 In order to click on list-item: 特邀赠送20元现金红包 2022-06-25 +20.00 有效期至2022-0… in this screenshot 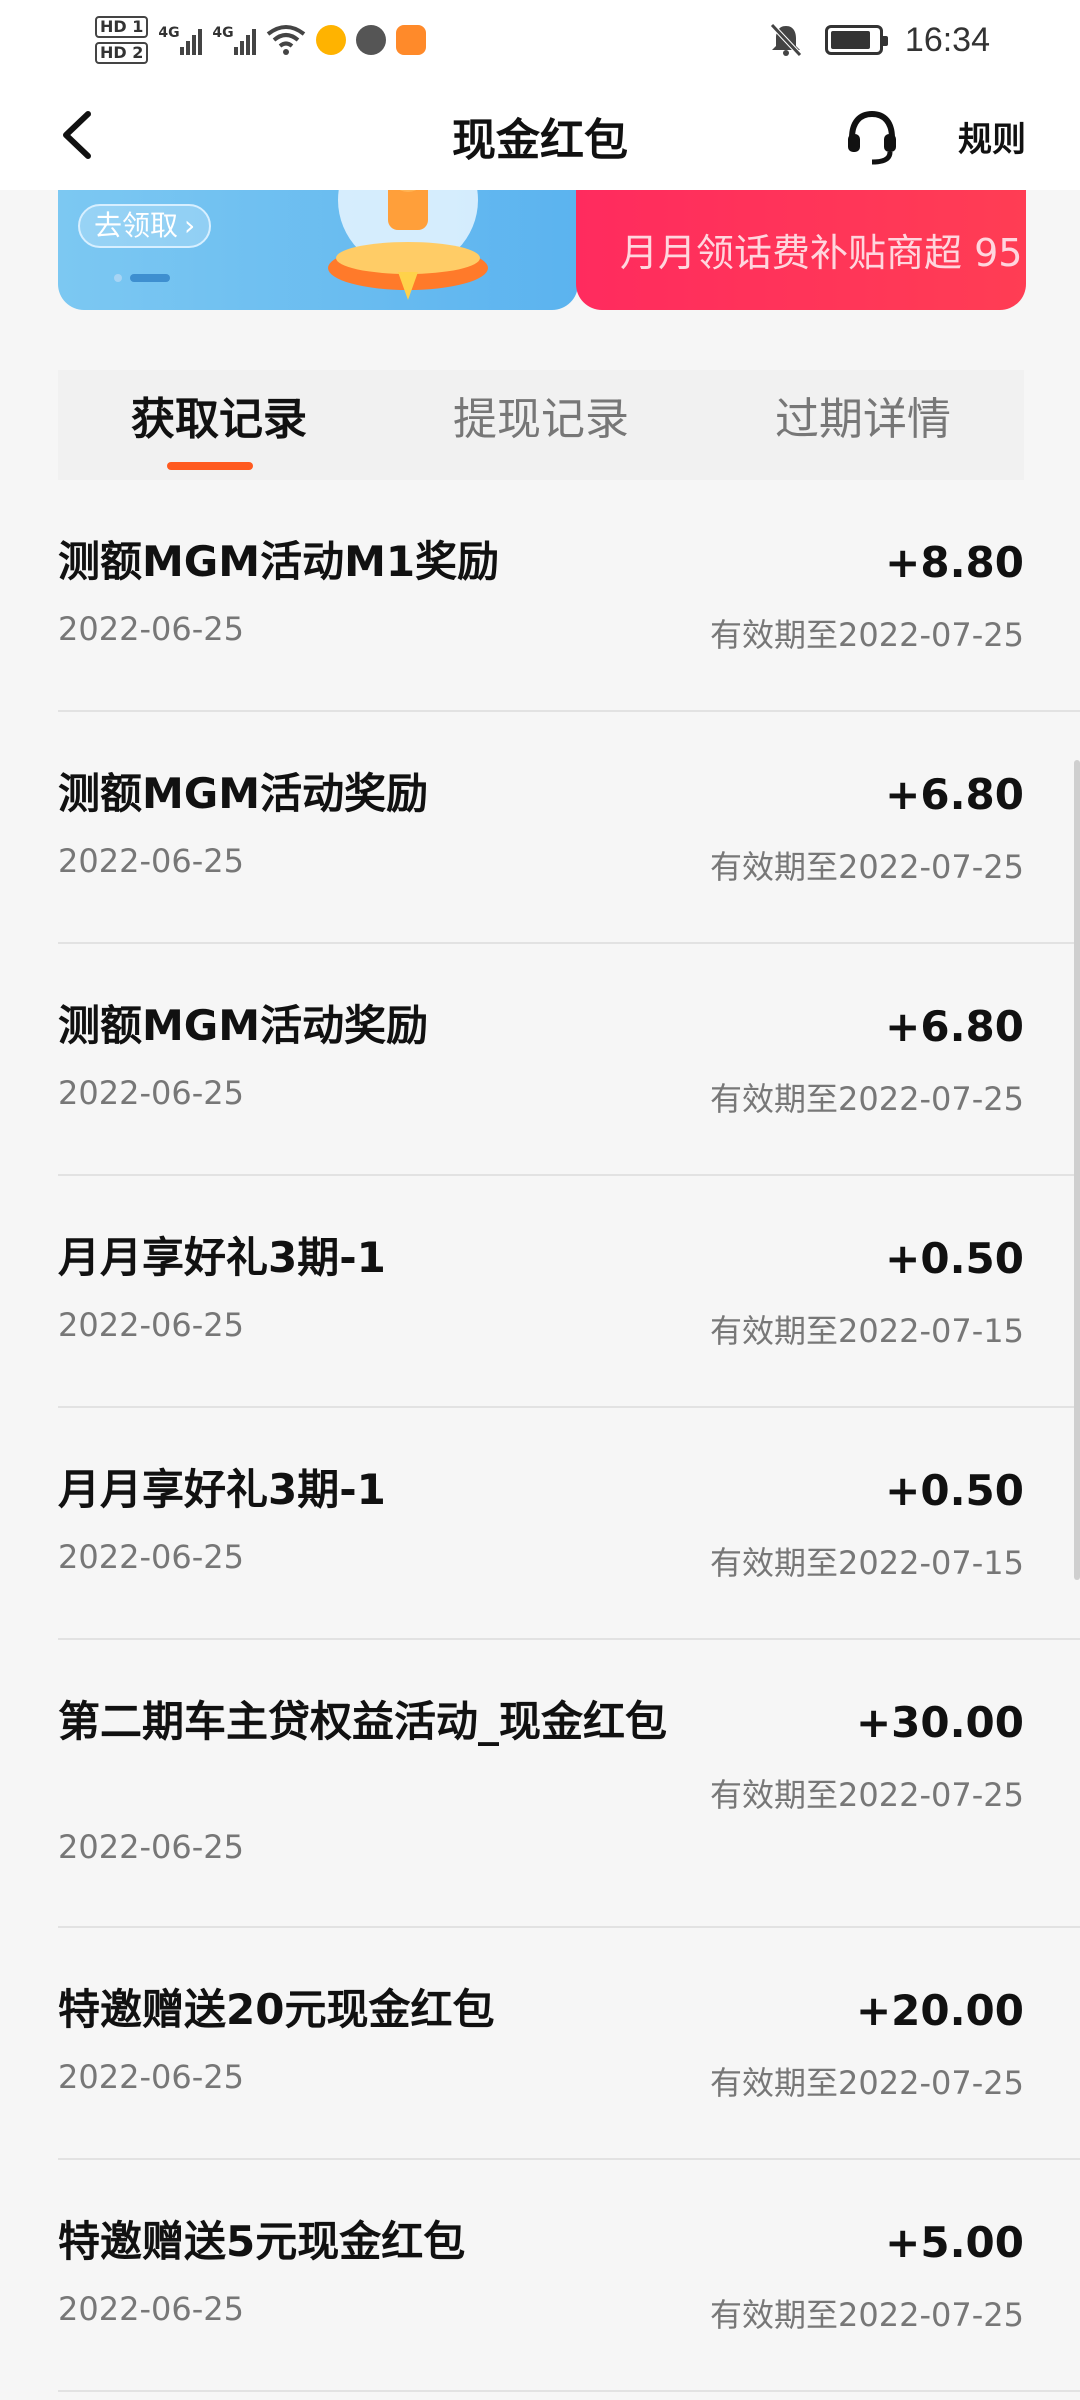, I will do `click(569, 2044)`.